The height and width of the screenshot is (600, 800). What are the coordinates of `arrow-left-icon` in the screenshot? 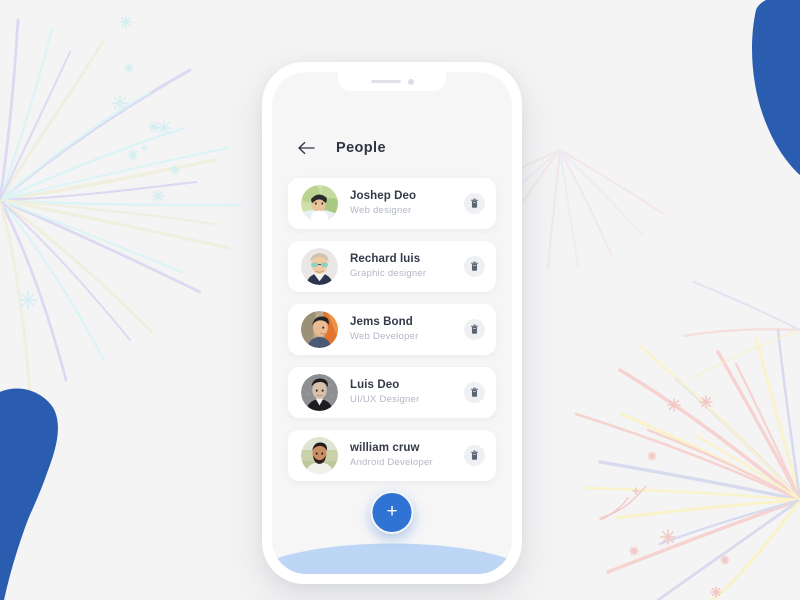 It's located at (306, 148).